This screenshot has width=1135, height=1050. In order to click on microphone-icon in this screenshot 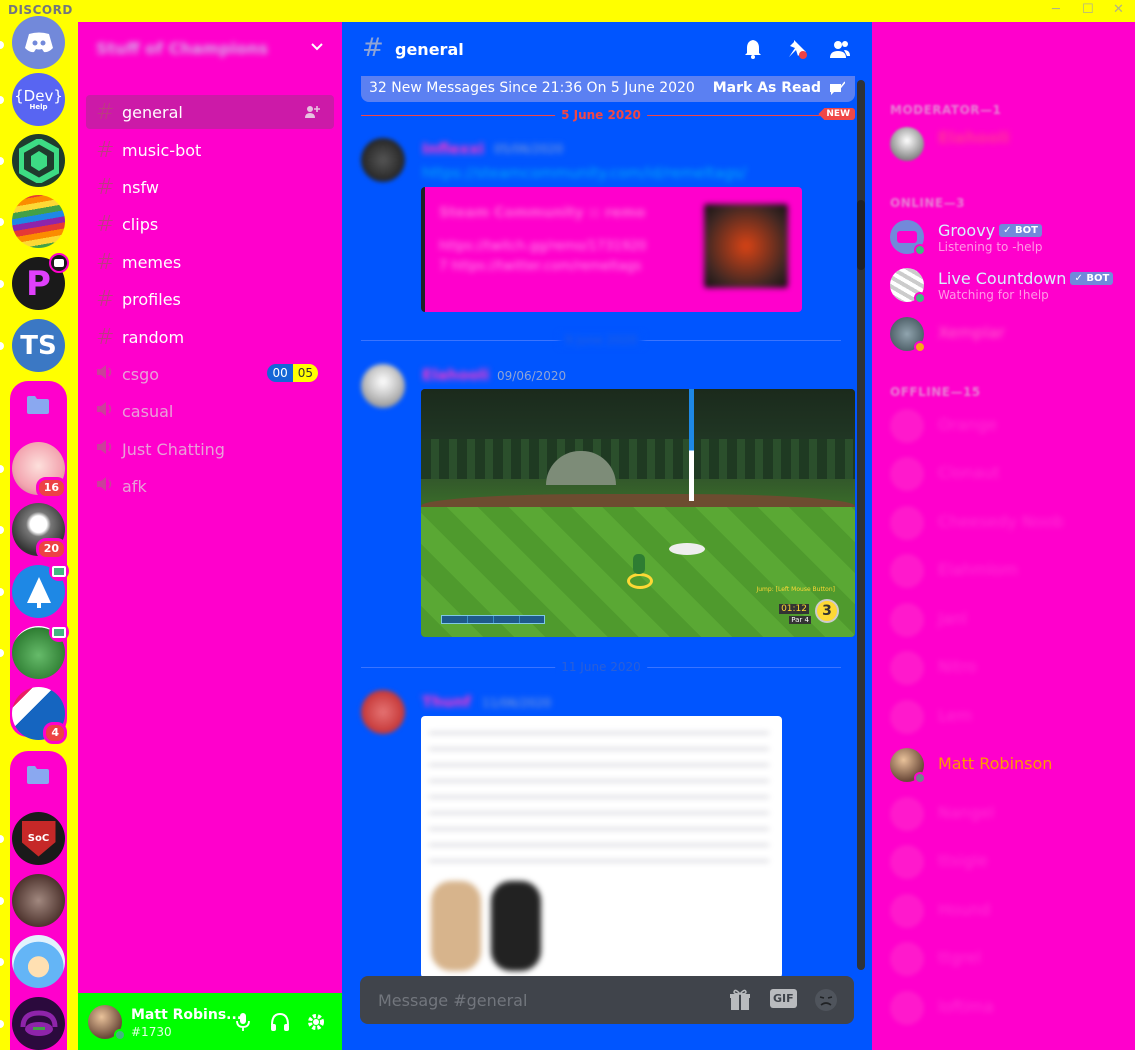, I will do `click(243, 1022)`.